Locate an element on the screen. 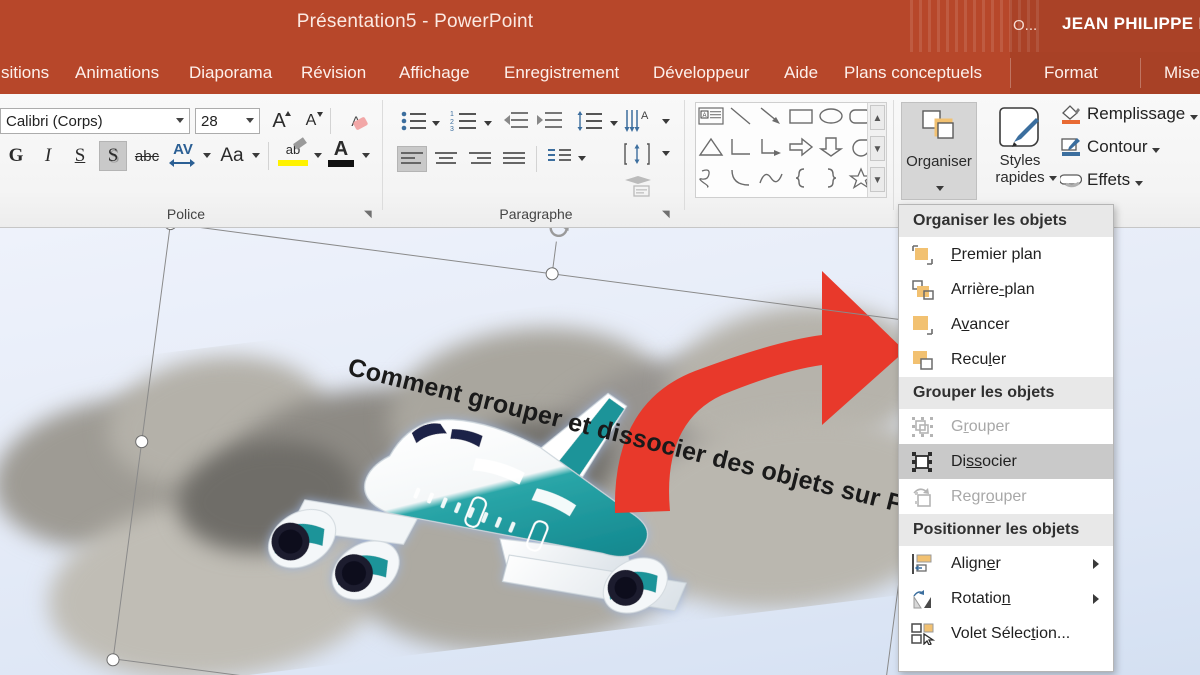 The image size is (1200, 675). tab-format: Format is located at coordinates (1071, 73).